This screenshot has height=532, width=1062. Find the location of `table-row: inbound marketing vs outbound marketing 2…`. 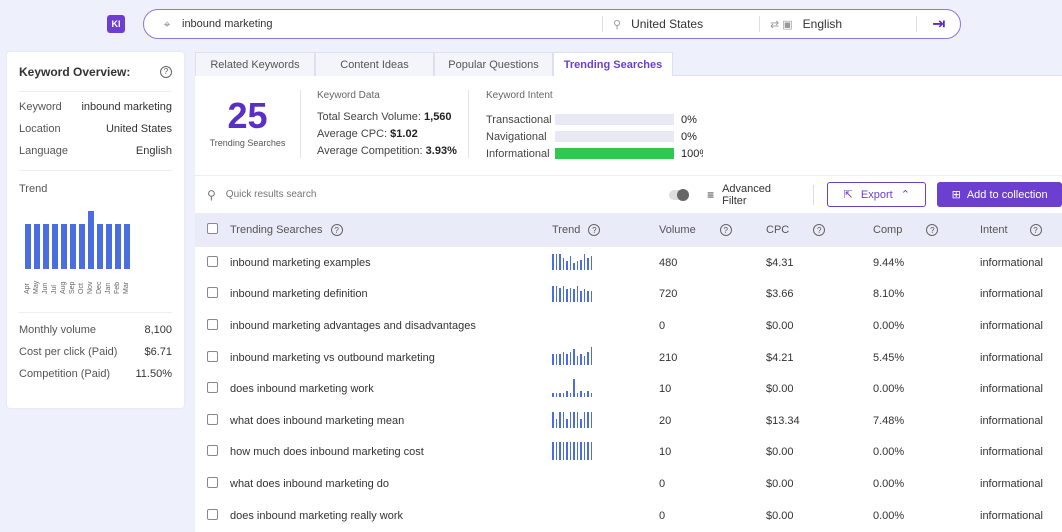

table-row: inbound marketing vs outbound marketing 2… is located at coordinates (628, 358).